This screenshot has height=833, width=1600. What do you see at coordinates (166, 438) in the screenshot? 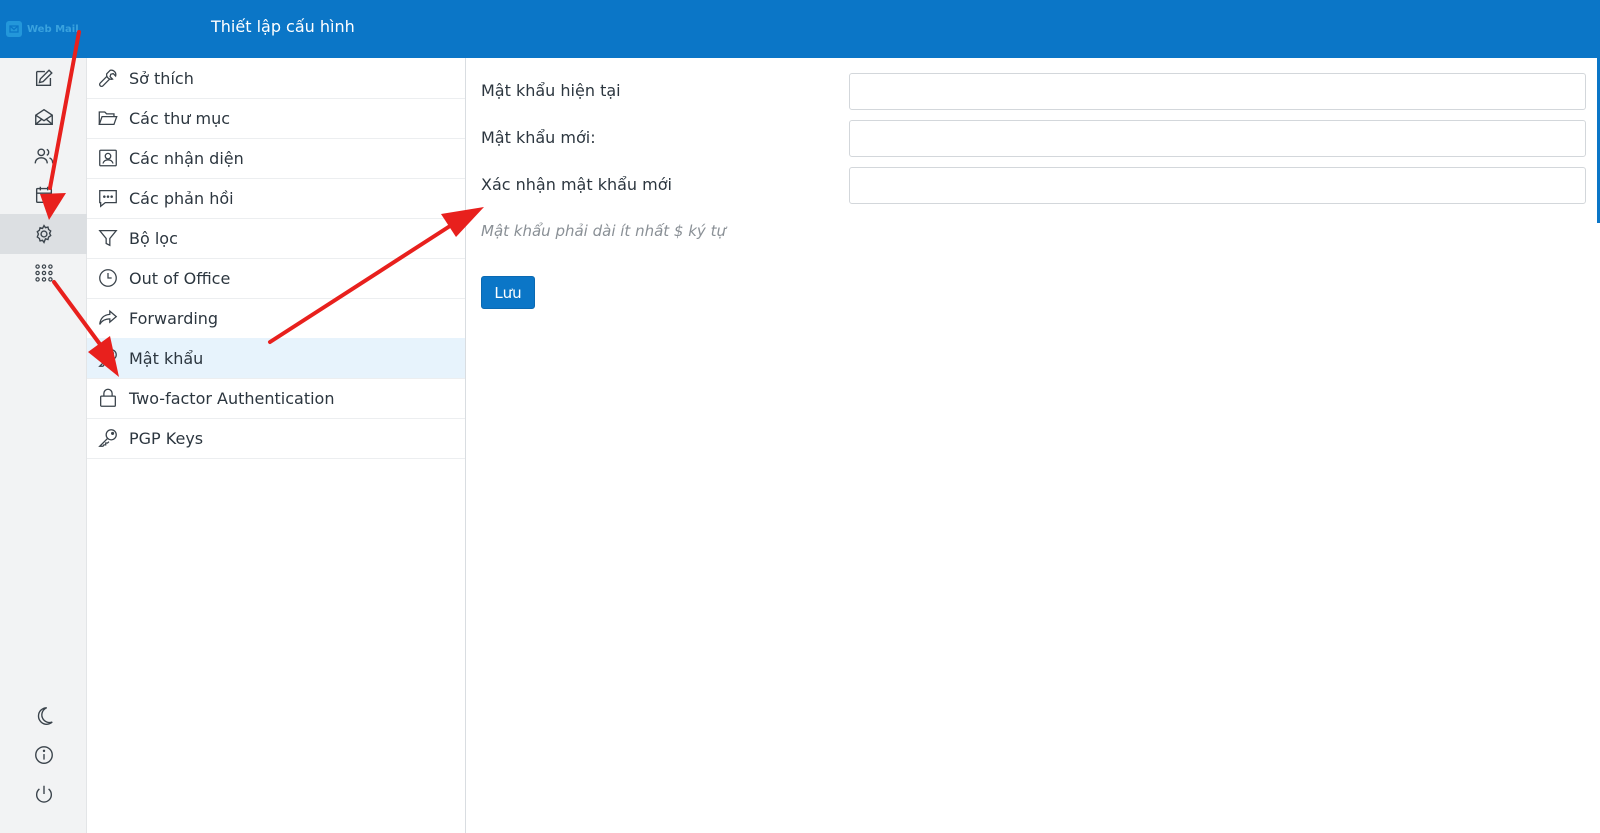
I see `settings-item-label: PGP Keys` at bounding box center [166, 438].